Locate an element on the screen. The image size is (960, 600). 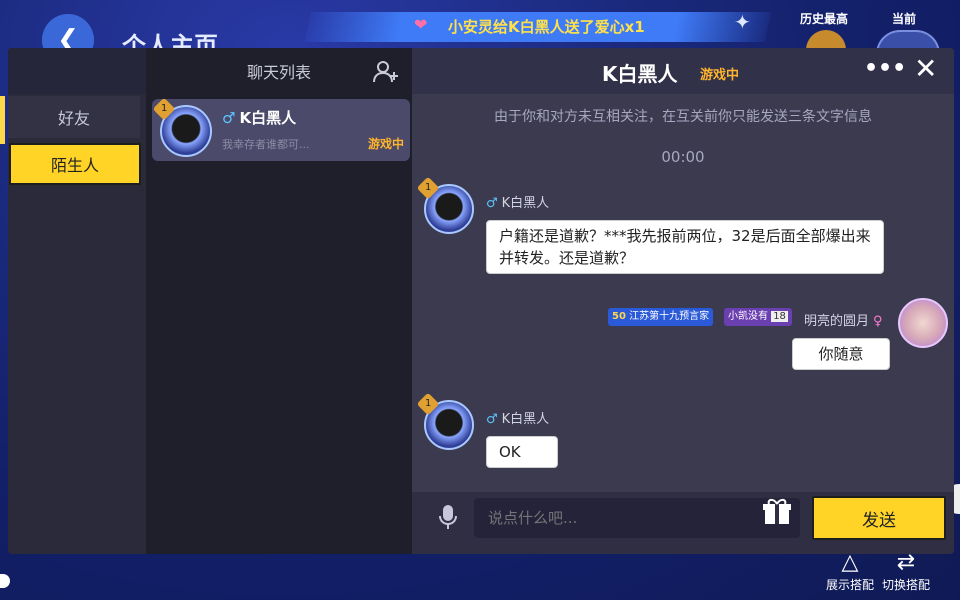
switch-outfit-label: 切换搭配 is located at coordinates (905, 585).